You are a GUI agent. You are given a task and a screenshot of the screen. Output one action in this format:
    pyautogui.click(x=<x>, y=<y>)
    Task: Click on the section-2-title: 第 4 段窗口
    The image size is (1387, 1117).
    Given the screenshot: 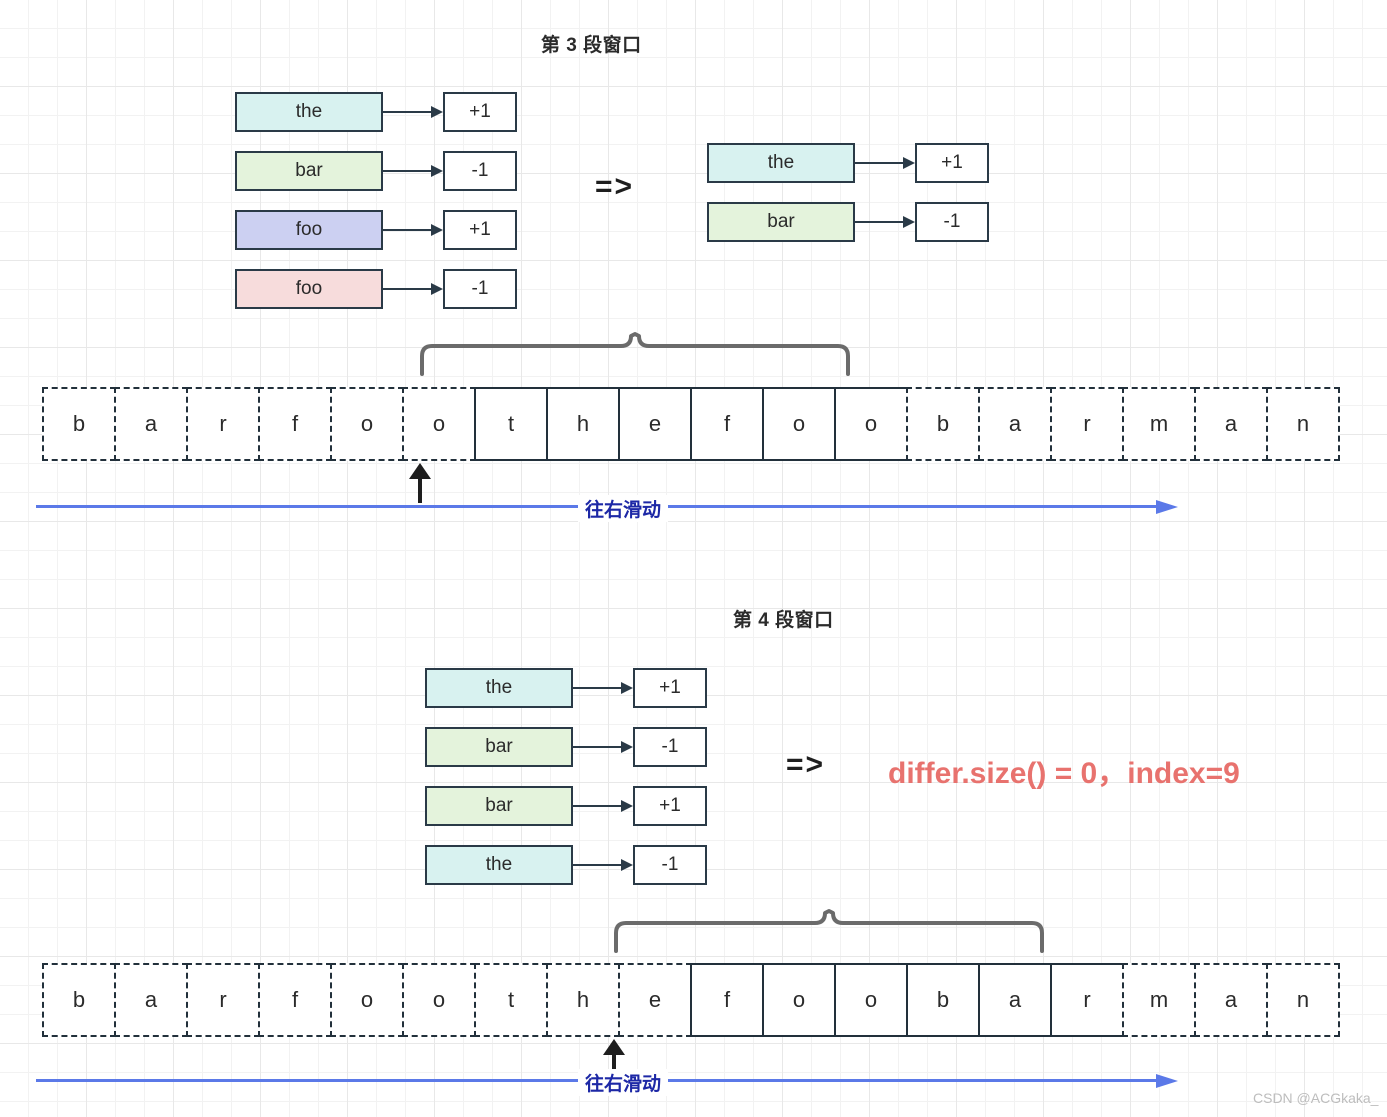 What is the action you would take?
    pyautogui.click(x=783, y=620)
    